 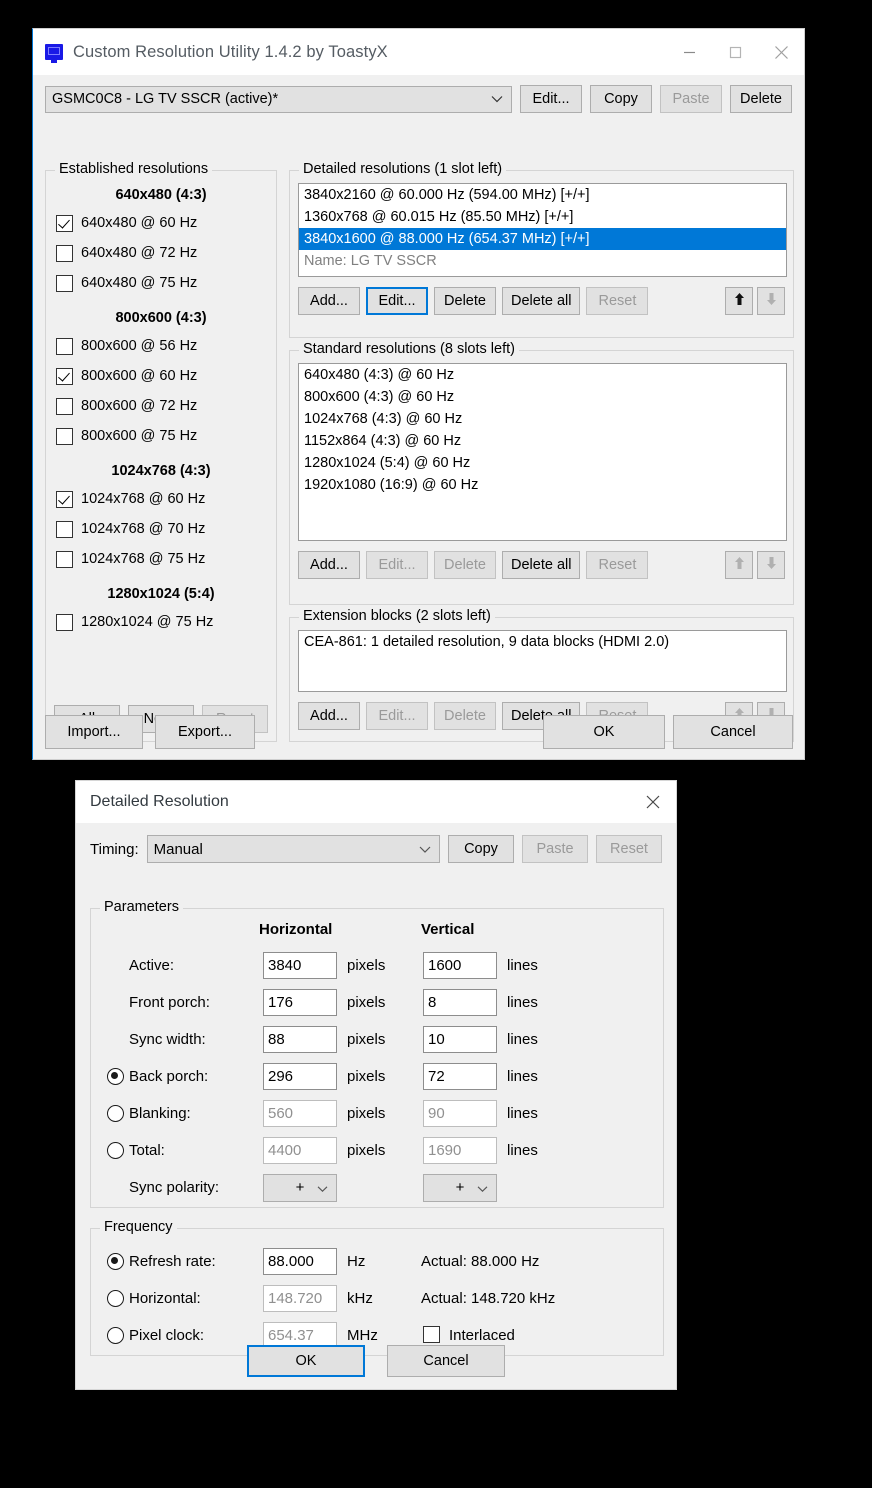 I want to click on list-item: 1920x1080 (16:9) @ 60 Hz, so click(x=542, y=485).